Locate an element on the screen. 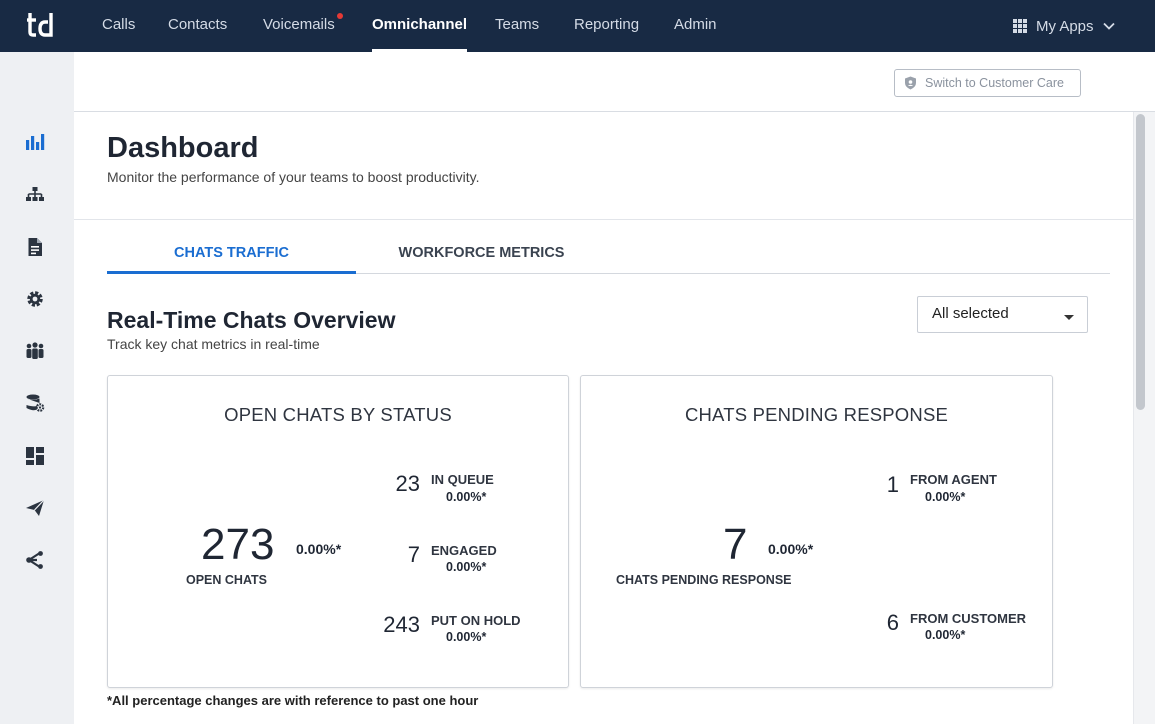 The height and width of the screenshot is (724, 1155). engaged-label: ENGAGED is located at coordinates (464, 550).